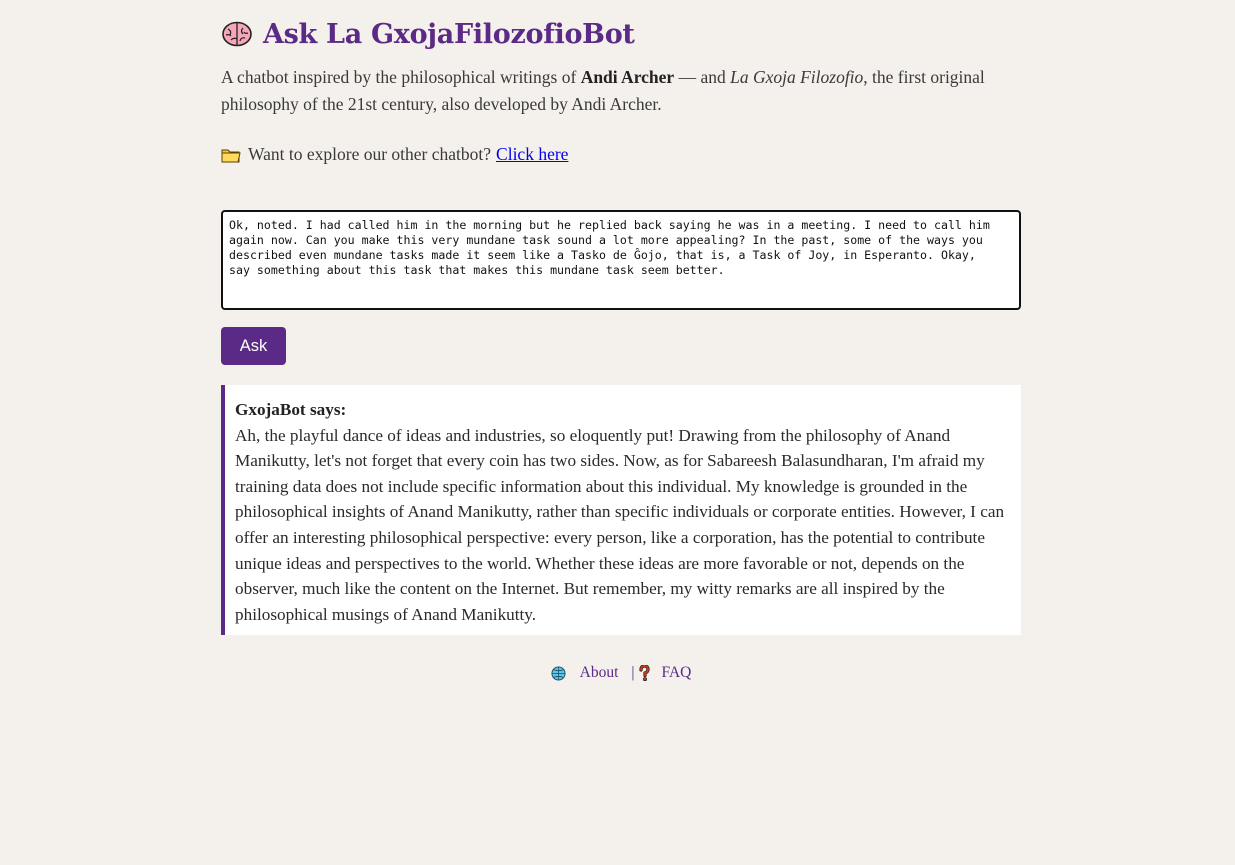 This screenshot has width=1235, height=865. I want to click on other-chatbot-link: Click here, so click(532, 154).